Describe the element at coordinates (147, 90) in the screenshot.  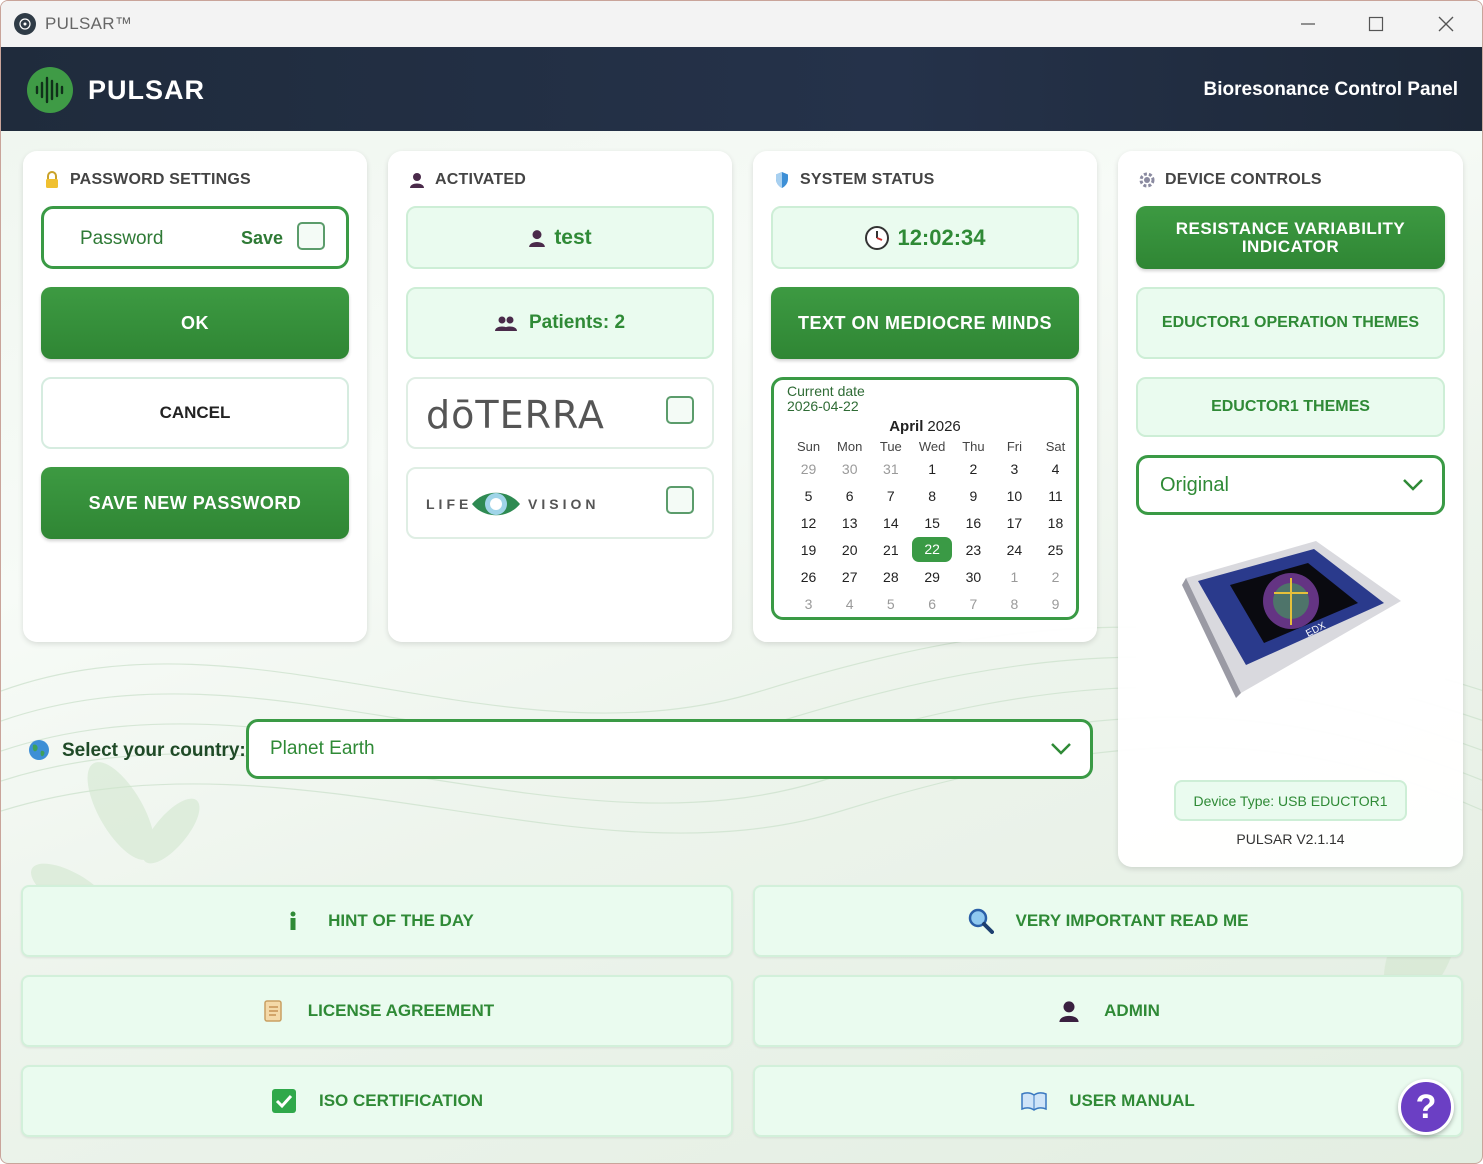
I see `brand-name: PULSAR` at that location.